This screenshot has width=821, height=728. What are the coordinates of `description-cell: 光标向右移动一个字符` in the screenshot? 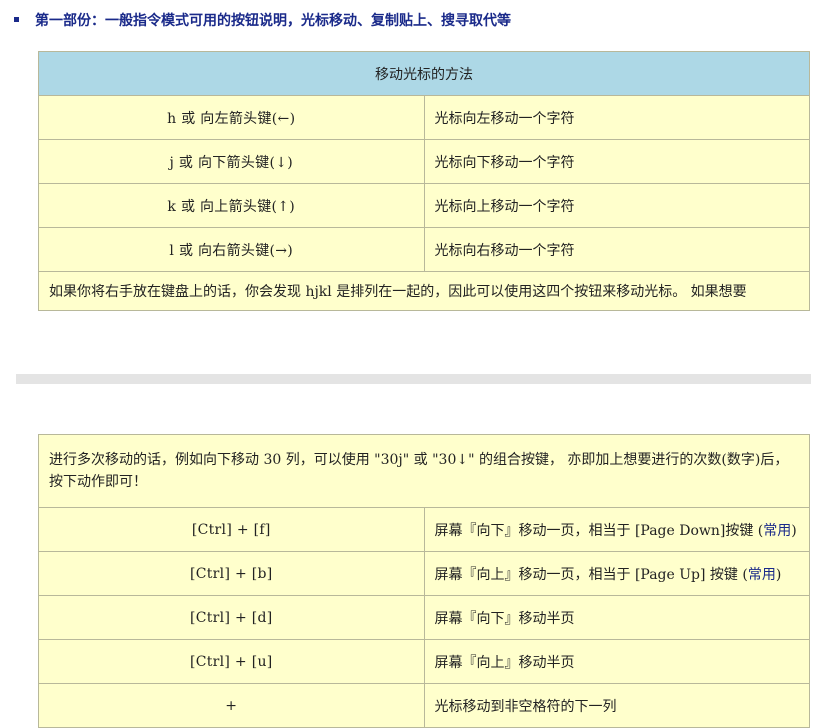 It's located at (616, 249).